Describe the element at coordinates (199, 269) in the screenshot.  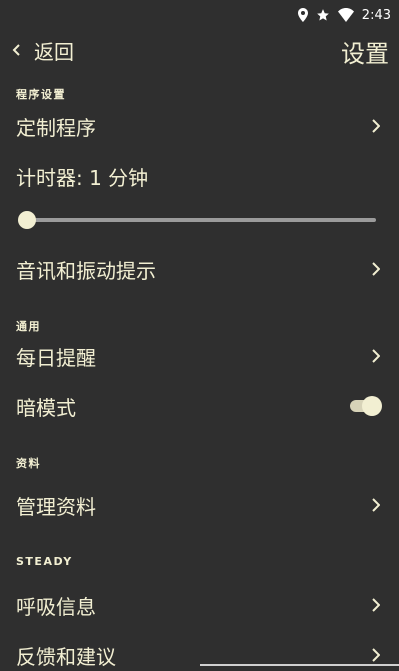
I see `sound-vibration-row: 音讯和振动提示` at that location.